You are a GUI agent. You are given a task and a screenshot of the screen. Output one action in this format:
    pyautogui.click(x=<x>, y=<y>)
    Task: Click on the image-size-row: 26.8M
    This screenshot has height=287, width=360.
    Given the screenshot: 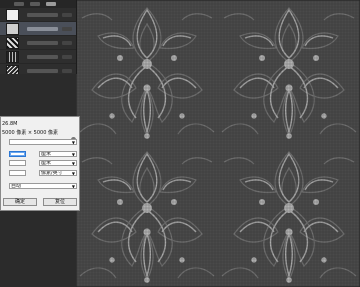 What is the action you would take?
    pyautogui.click(x=9, y=124)
    